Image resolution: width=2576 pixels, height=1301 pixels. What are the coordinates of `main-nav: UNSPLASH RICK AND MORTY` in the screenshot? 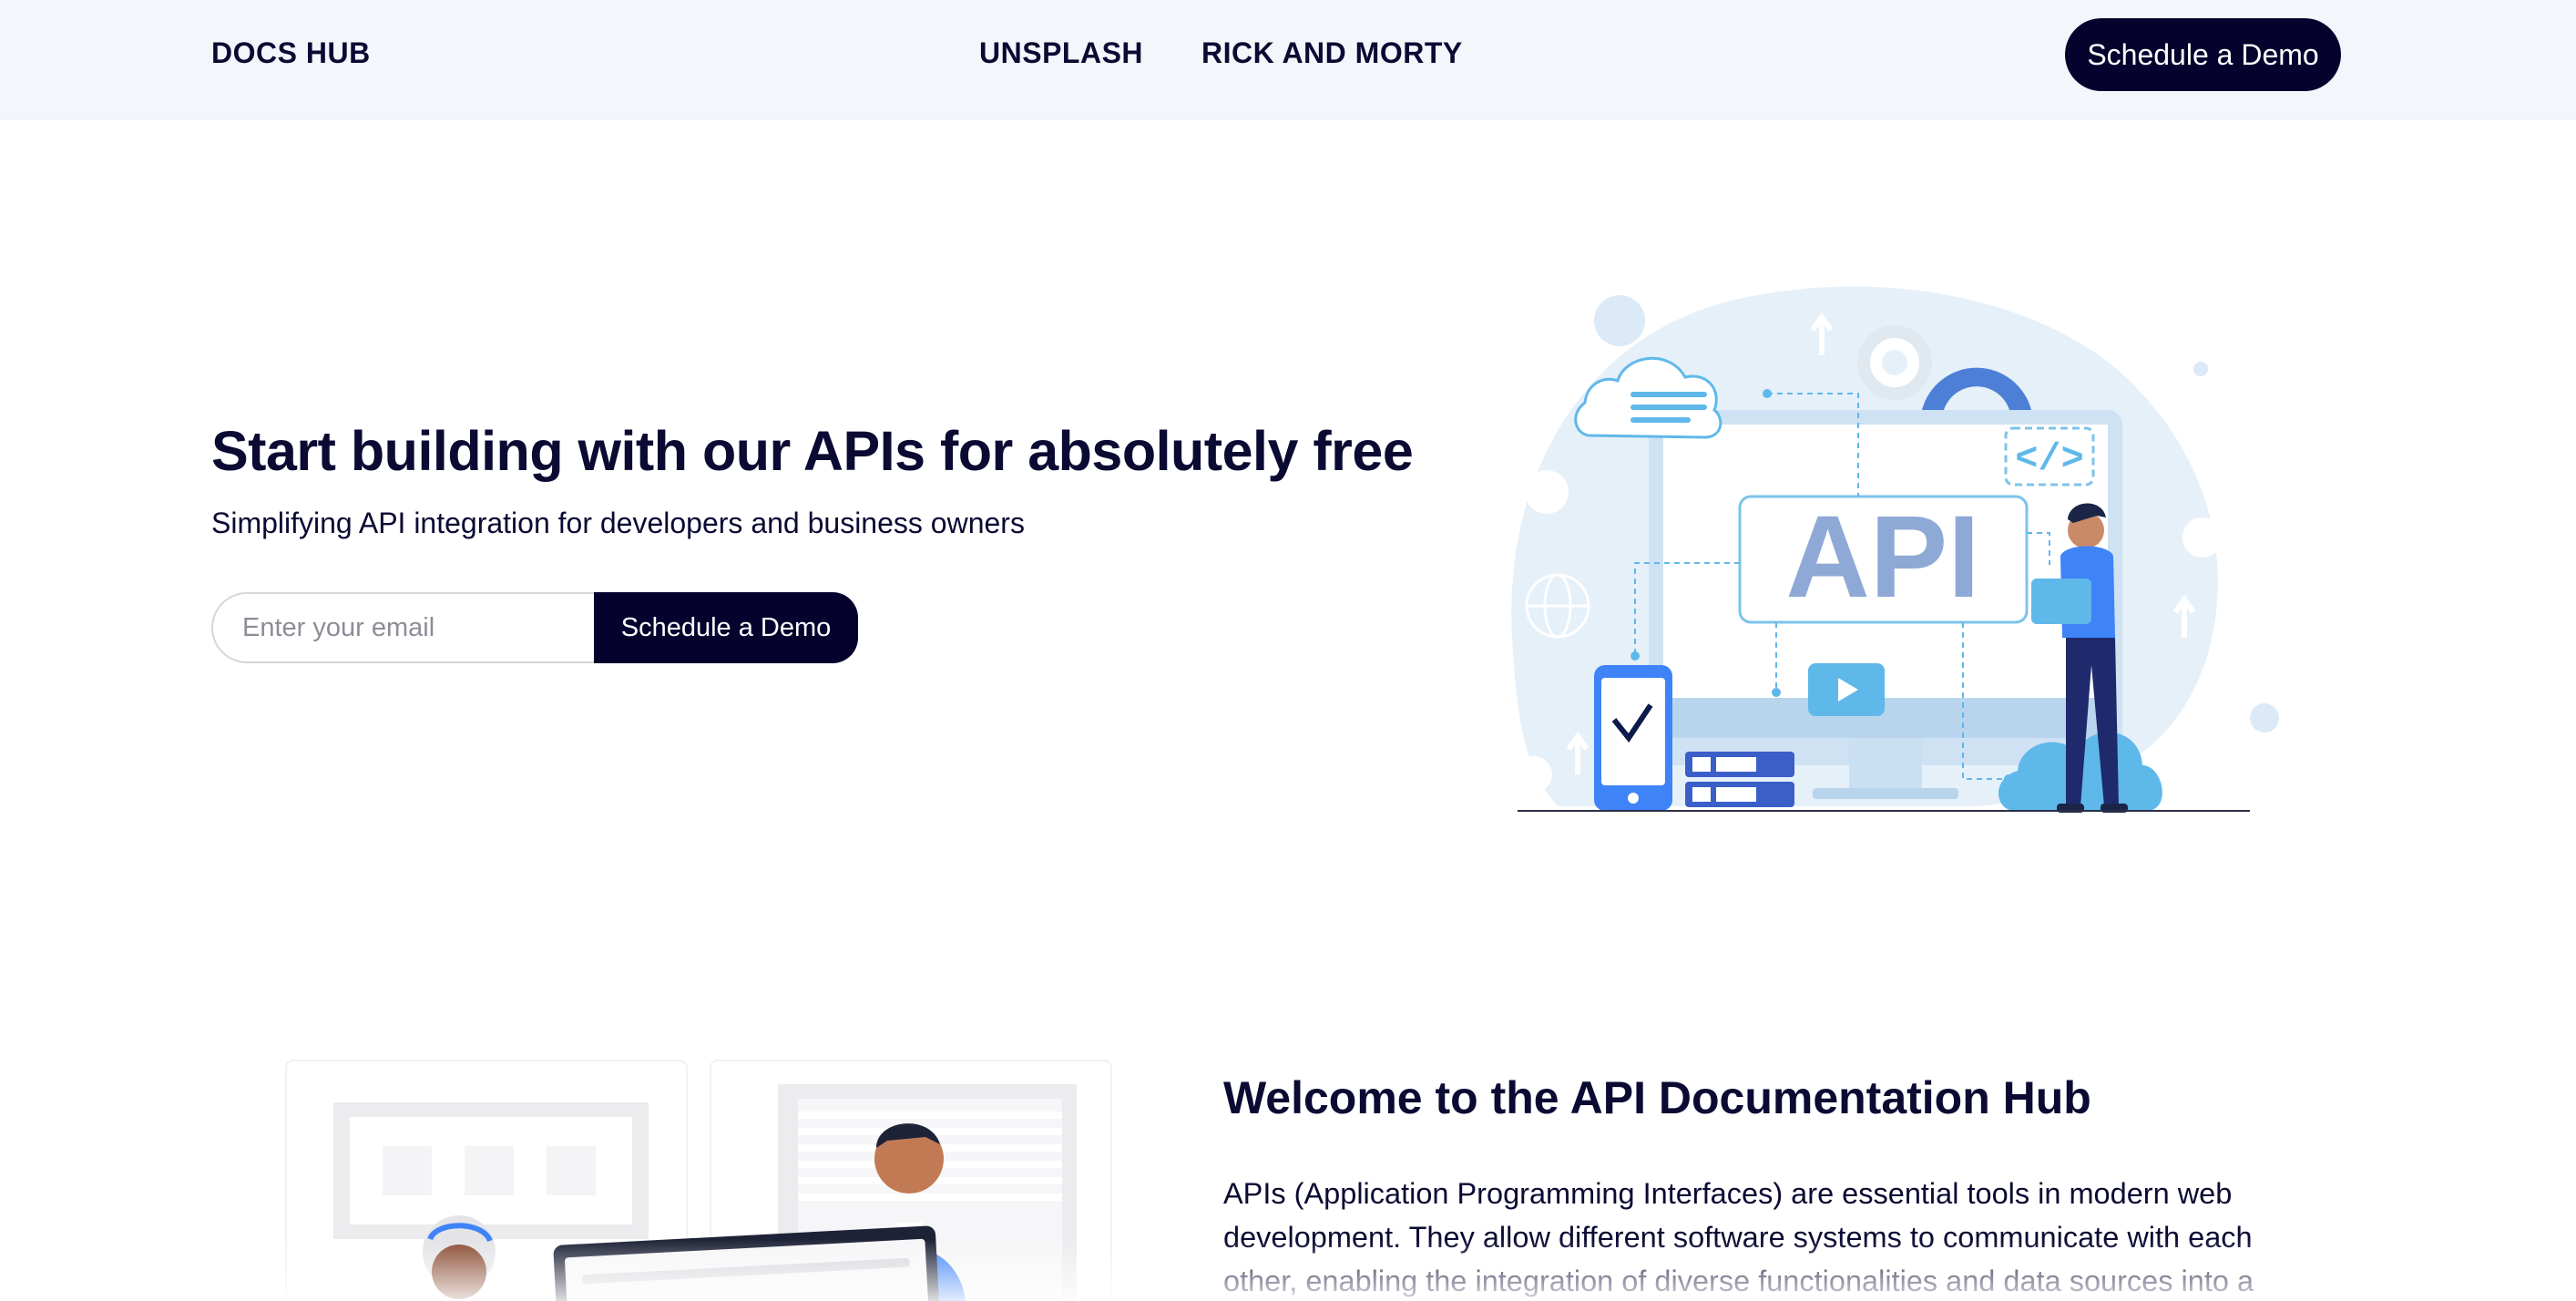 It's located at (1221, 53).